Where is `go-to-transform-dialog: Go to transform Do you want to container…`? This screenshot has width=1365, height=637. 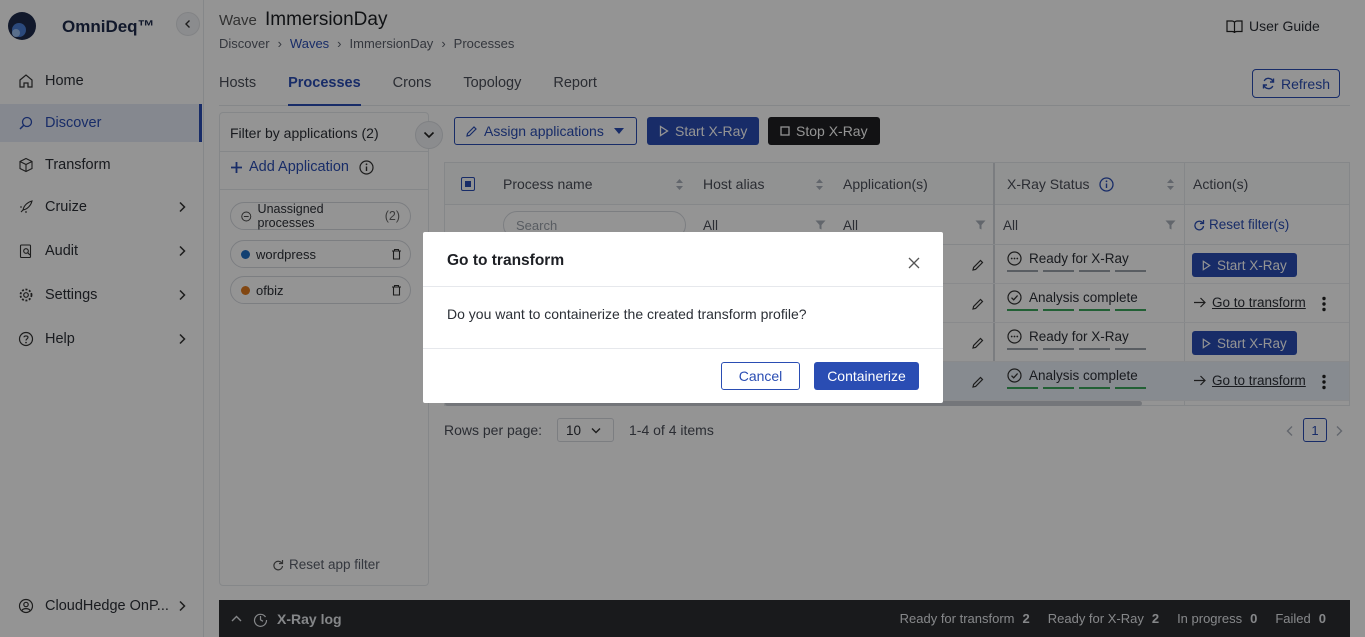
go-to-transform-dialog: Go to transform Do you want to container… is located at coordinates (683, 317).